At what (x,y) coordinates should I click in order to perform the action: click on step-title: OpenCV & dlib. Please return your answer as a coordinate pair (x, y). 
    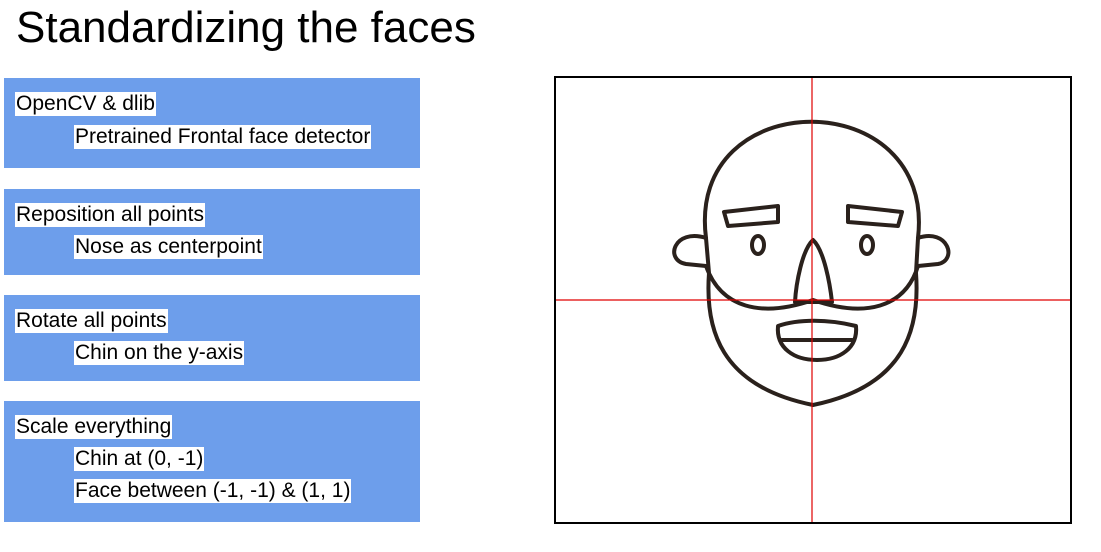
    Looking at the image, I should click on (85, 104).